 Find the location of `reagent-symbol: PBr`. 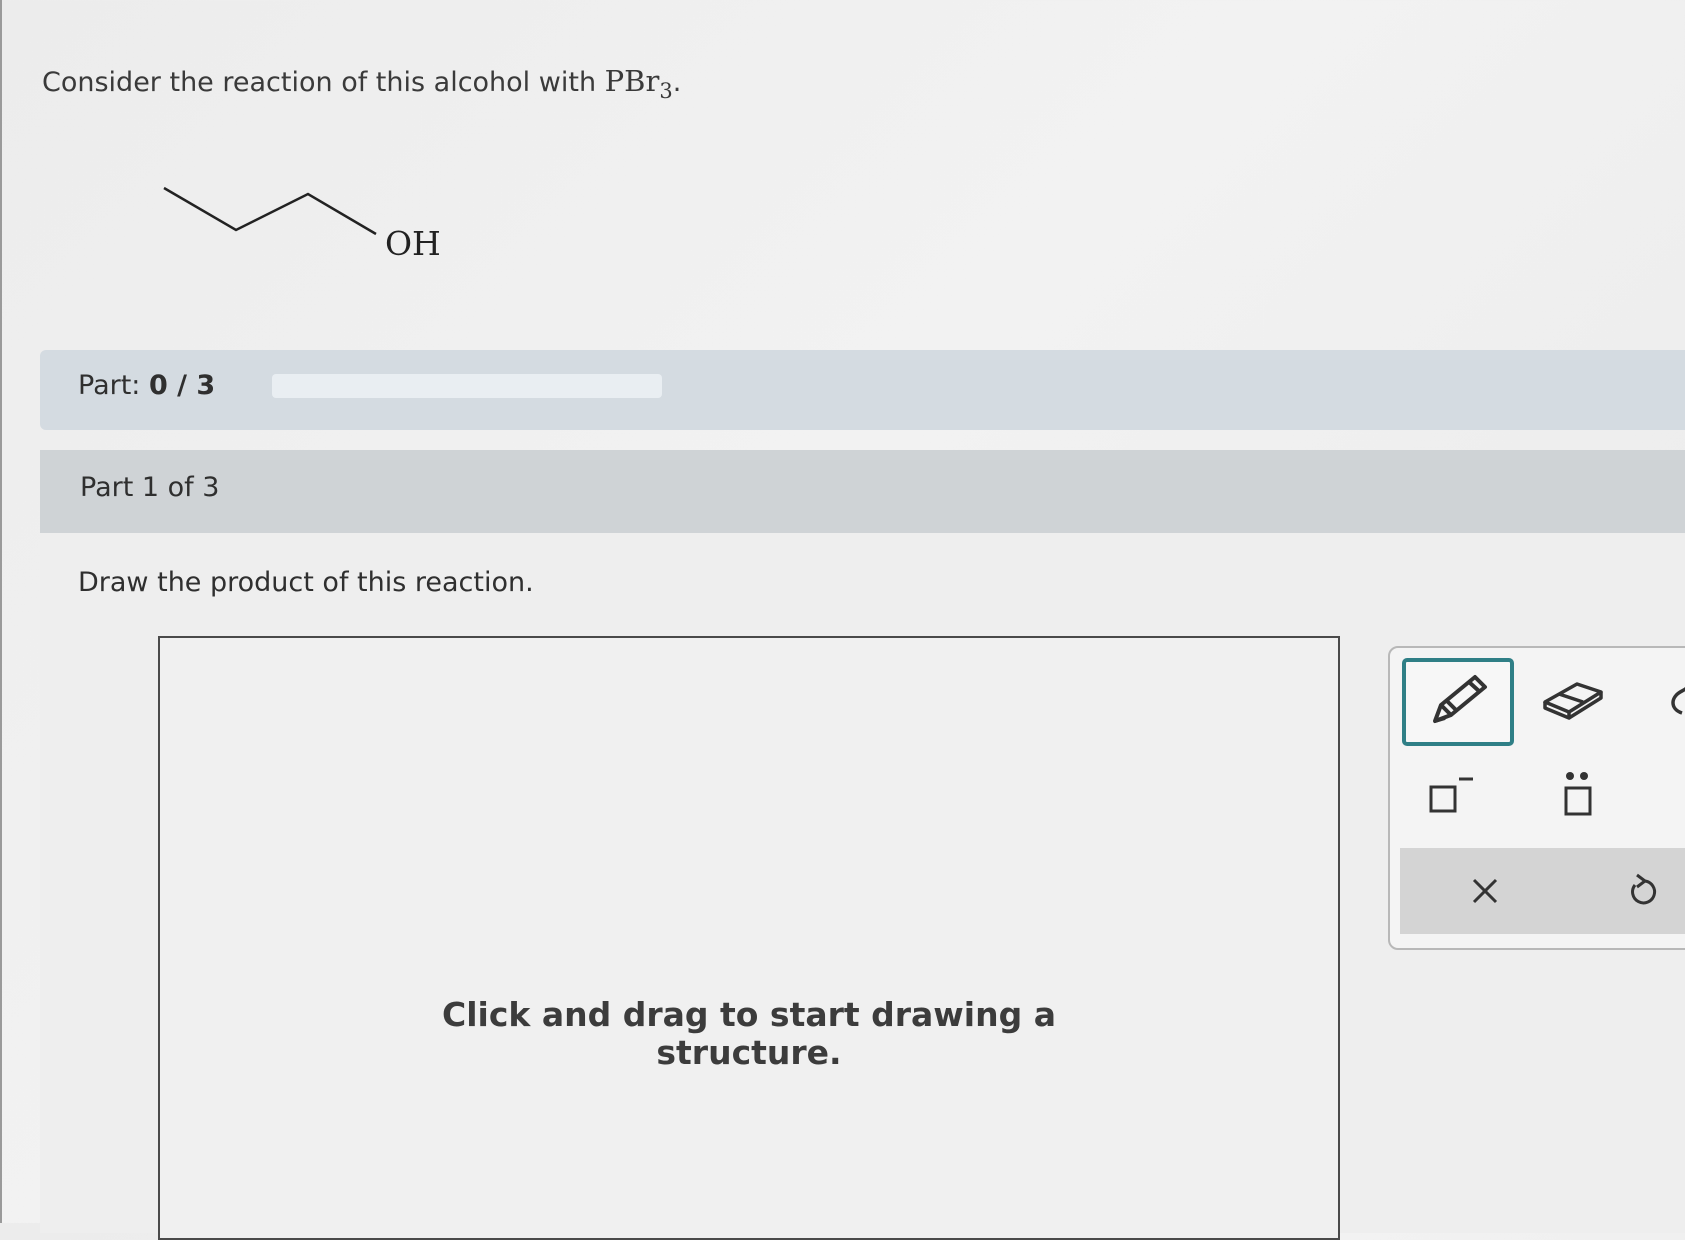

reagent-symbol: PBr is located at coordinates (632, 81).